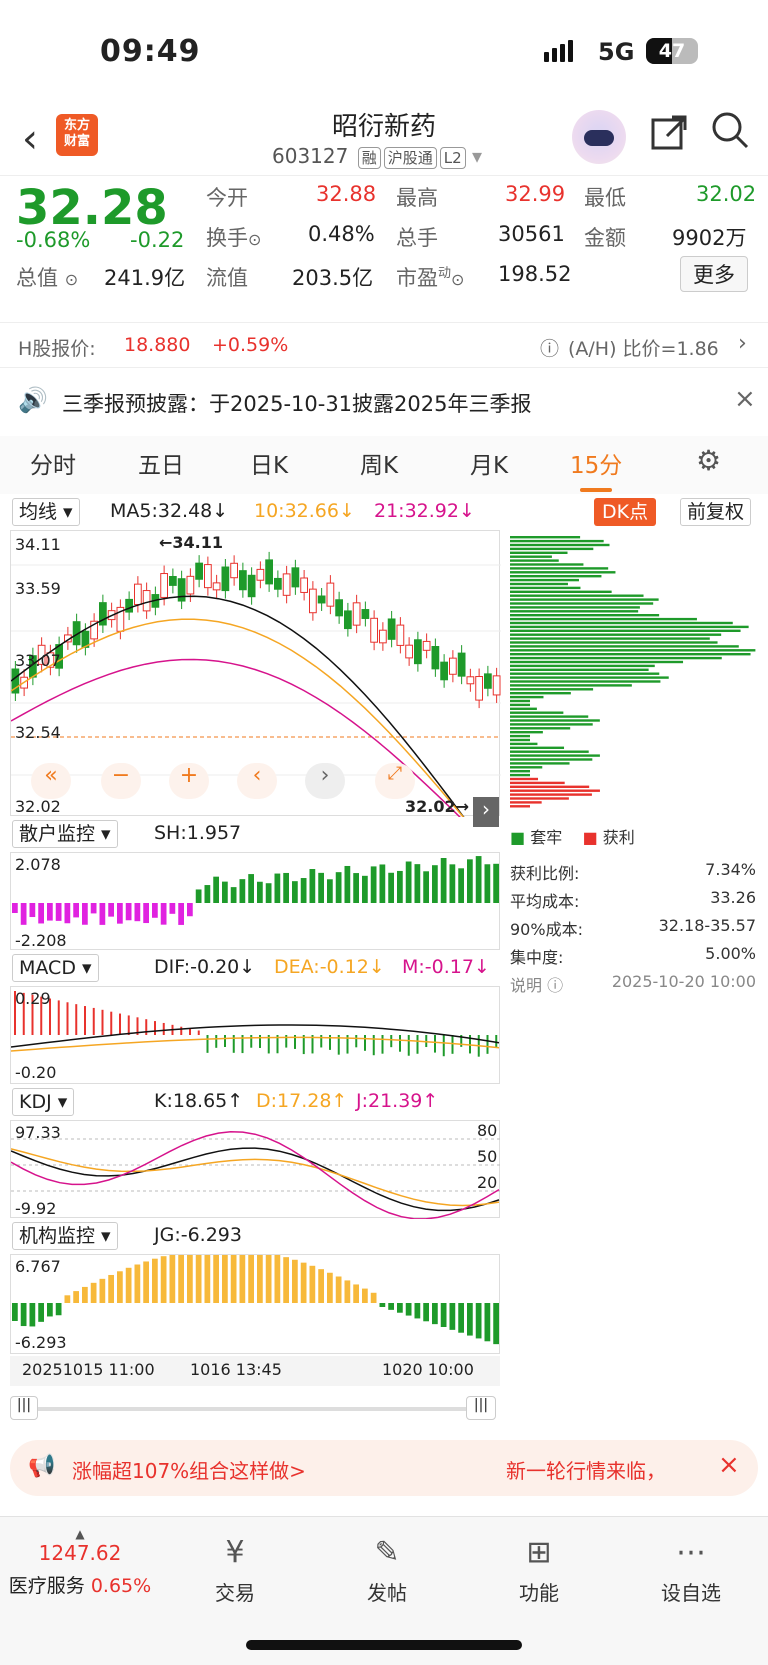 The height and width of the screenshot is (1665, 768). What do you see at coordinates (65, 1236) in the screenshot?
I see `inst-select: 机构监控 ▾` at bounding box center [65, 1236].